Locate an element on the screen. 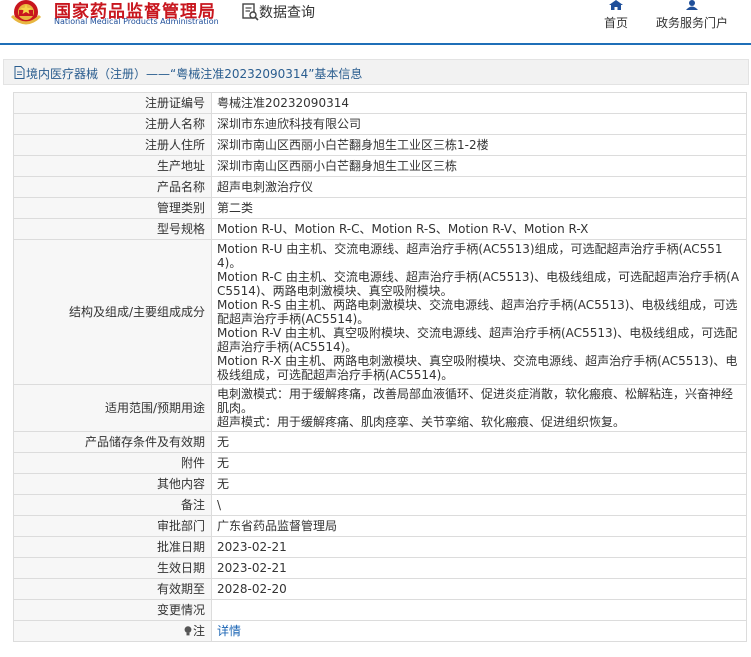 Image resolution: width=751 pixels, height=657 pixels. detail-row-effective-date: 生效日期 2023-02-21 is located at coordinates (380, 568).